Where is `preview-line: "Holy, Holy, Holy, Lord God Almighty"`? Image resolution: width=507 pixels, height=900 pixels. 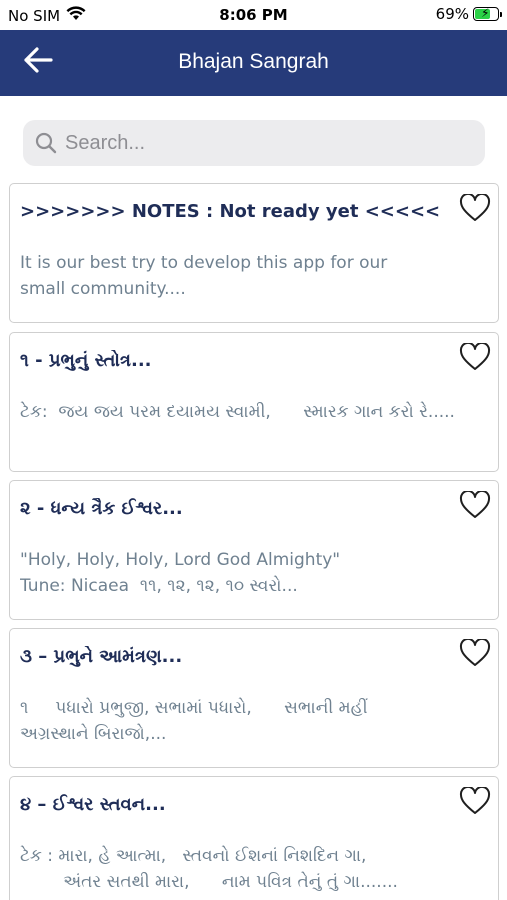
preview-line: "Holy, Holy, Holy, Lord God Almighty" is located at coordinates (180, 560).